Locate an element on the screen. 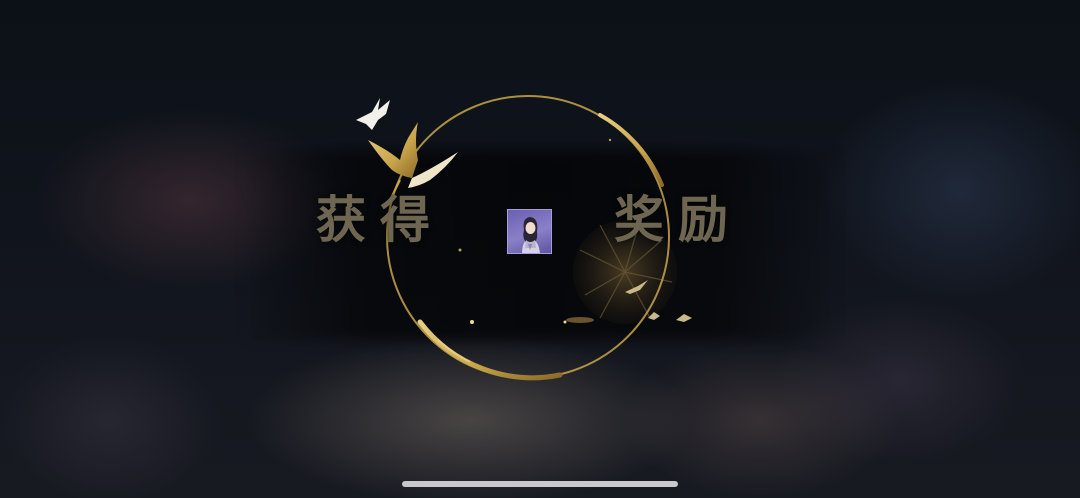 The height and width of the screenshot is (498, 1080). reward-title-left: 获得 is located at coordinates (380, 219).